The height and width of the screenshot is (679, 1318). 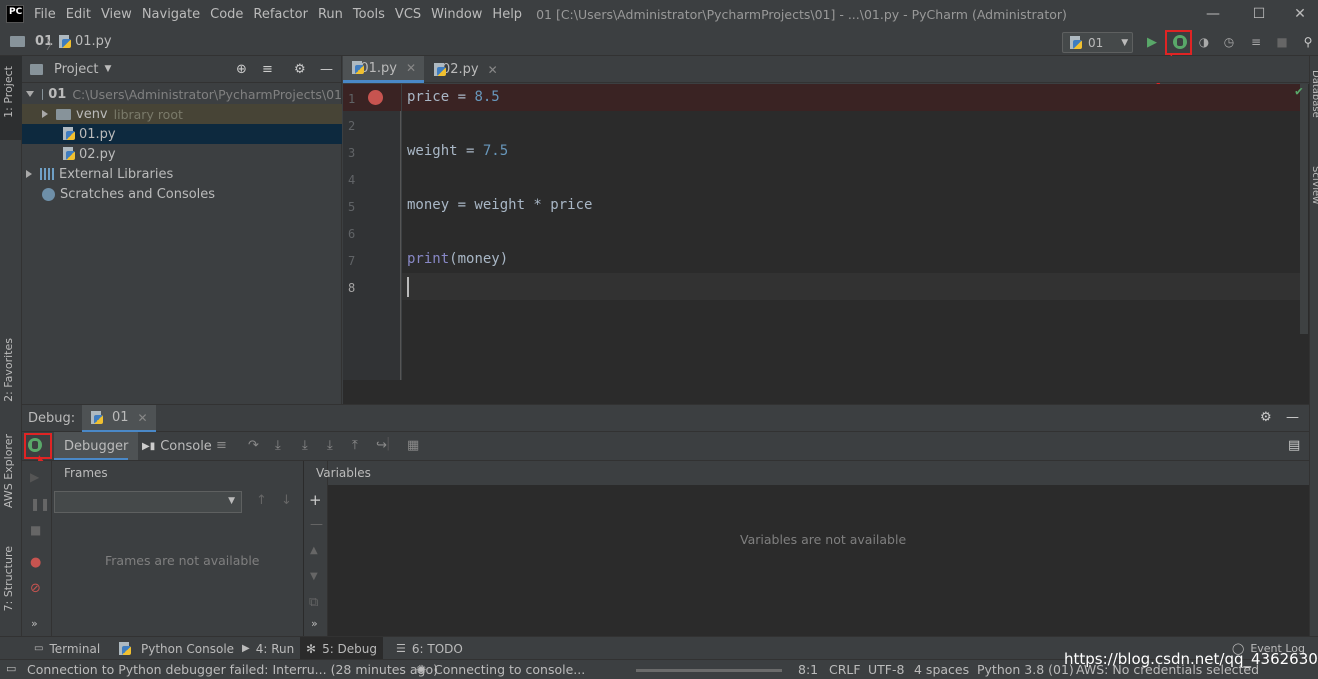 I want to click on next-frame-icon: ↓, so click(x=286, y=500).